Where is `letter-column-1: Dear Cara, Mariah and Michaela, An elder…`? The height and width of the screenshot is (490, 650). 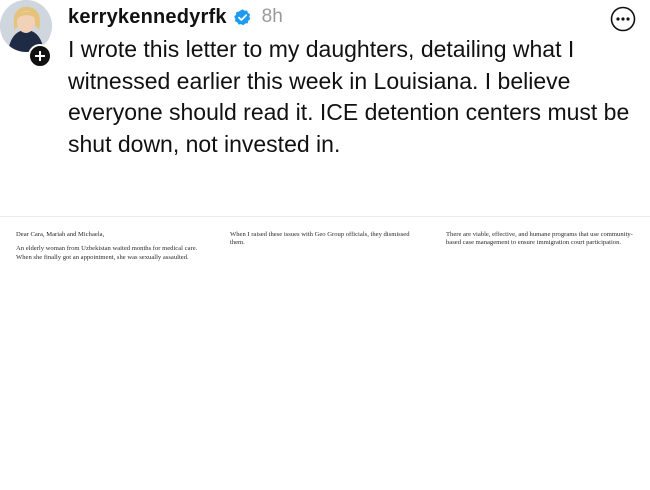
letter-column-1: Dear Cara, Mariah and Michaela, An elder… is located at coordinates (113, 249).